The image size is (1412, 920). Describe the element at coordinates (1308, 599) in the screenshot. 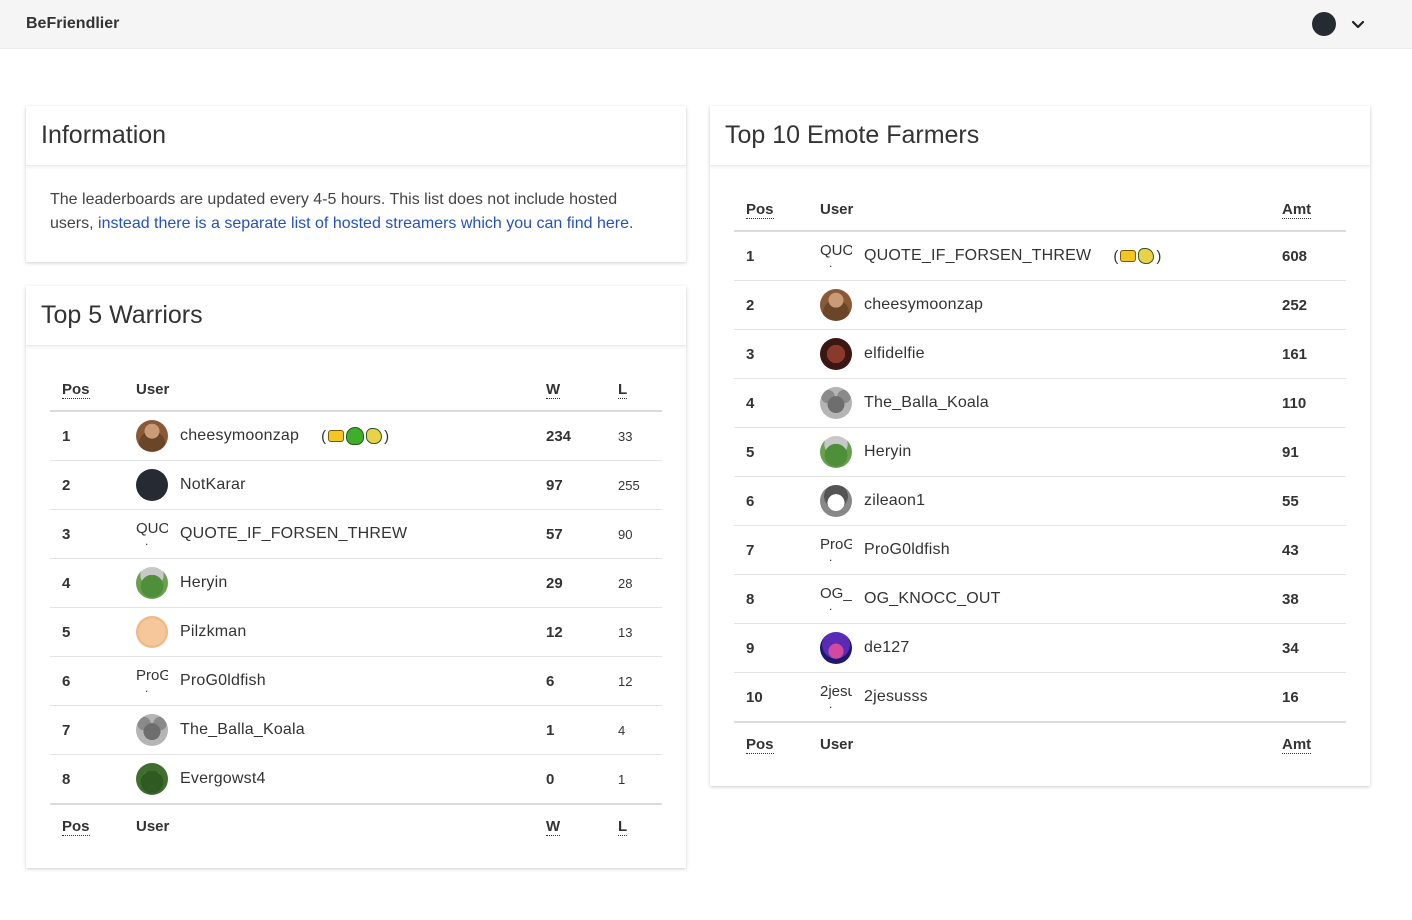

I see `amount-cell: 38` at that location.